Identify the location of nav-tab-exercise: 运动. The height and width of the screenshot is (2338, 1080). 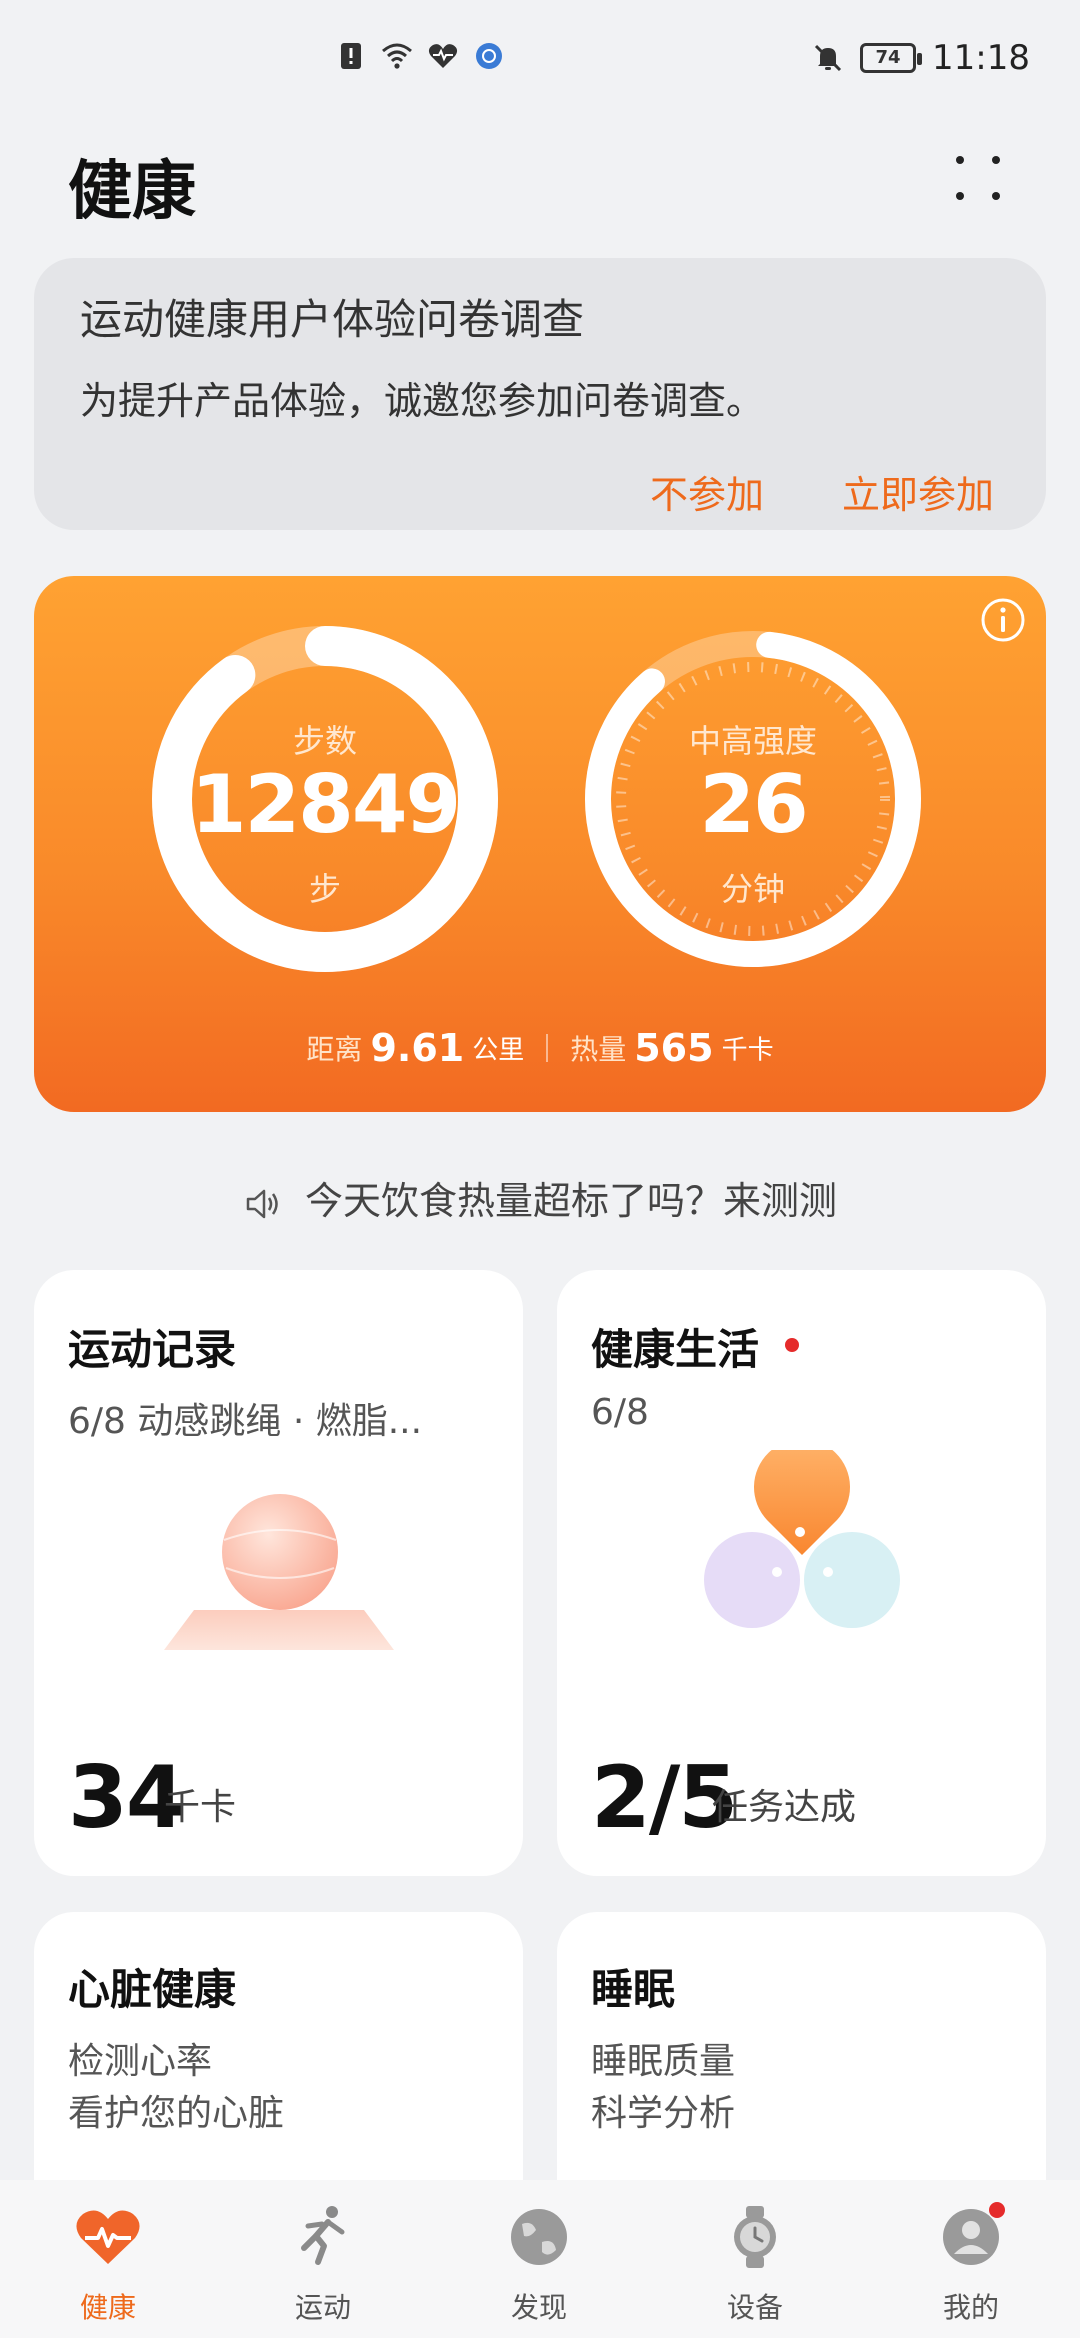
(323, 2264).